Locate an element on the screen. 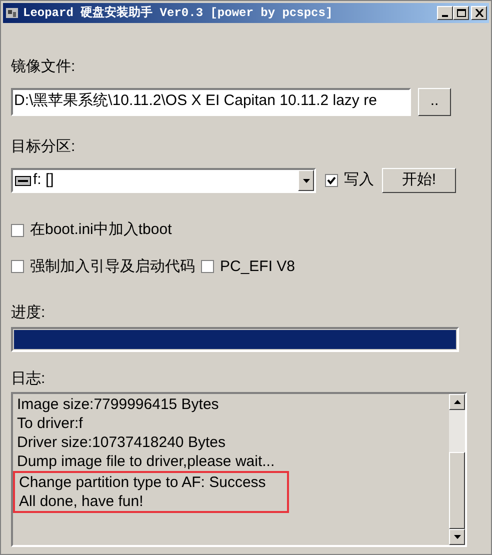  checkbox: PC_EFI V8 is located at coordinates (248, 267).